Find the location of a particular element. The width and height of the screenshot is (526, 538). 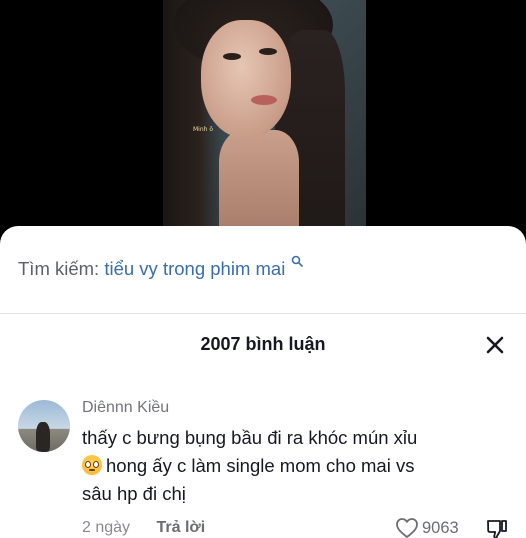

video-face is located at coordinates (246, 79).